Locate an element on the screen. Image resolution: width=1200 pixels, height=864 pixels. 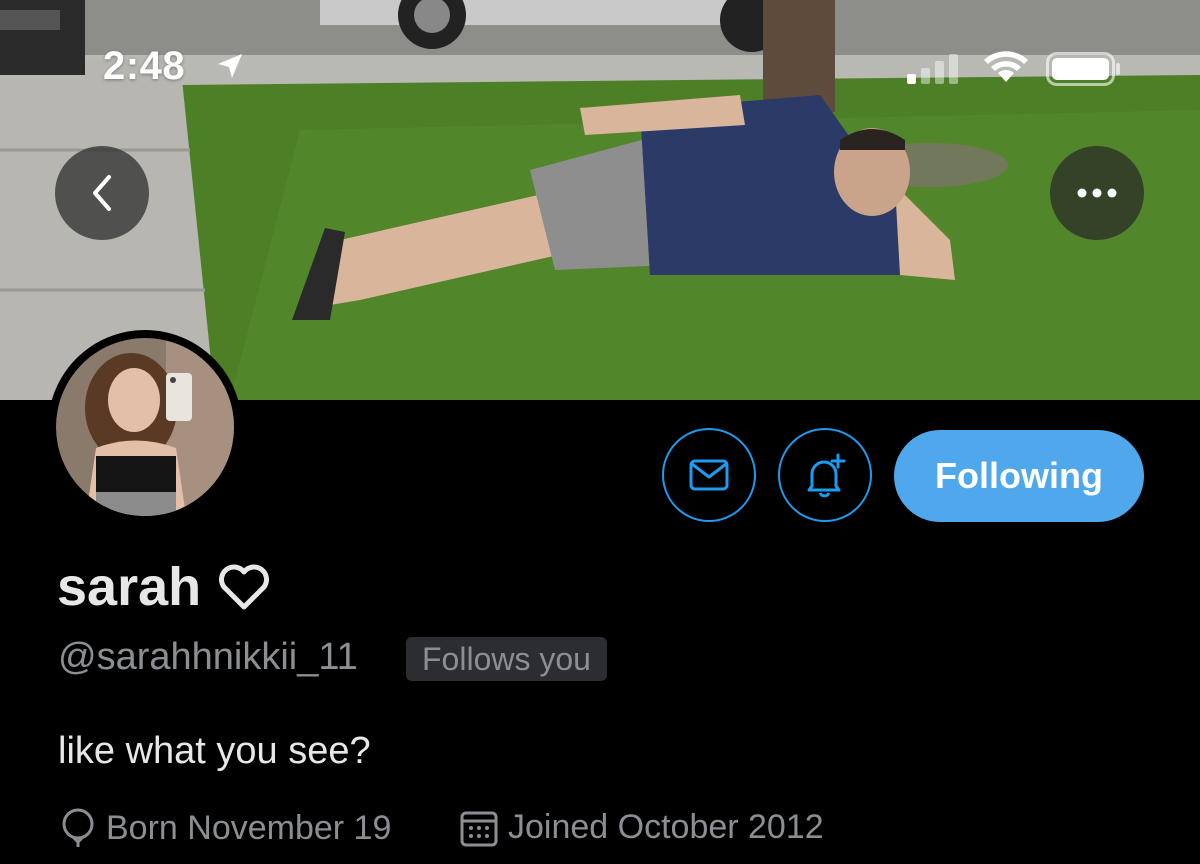
birthday-text: Born November 19 is located at coordinates (249, 827).